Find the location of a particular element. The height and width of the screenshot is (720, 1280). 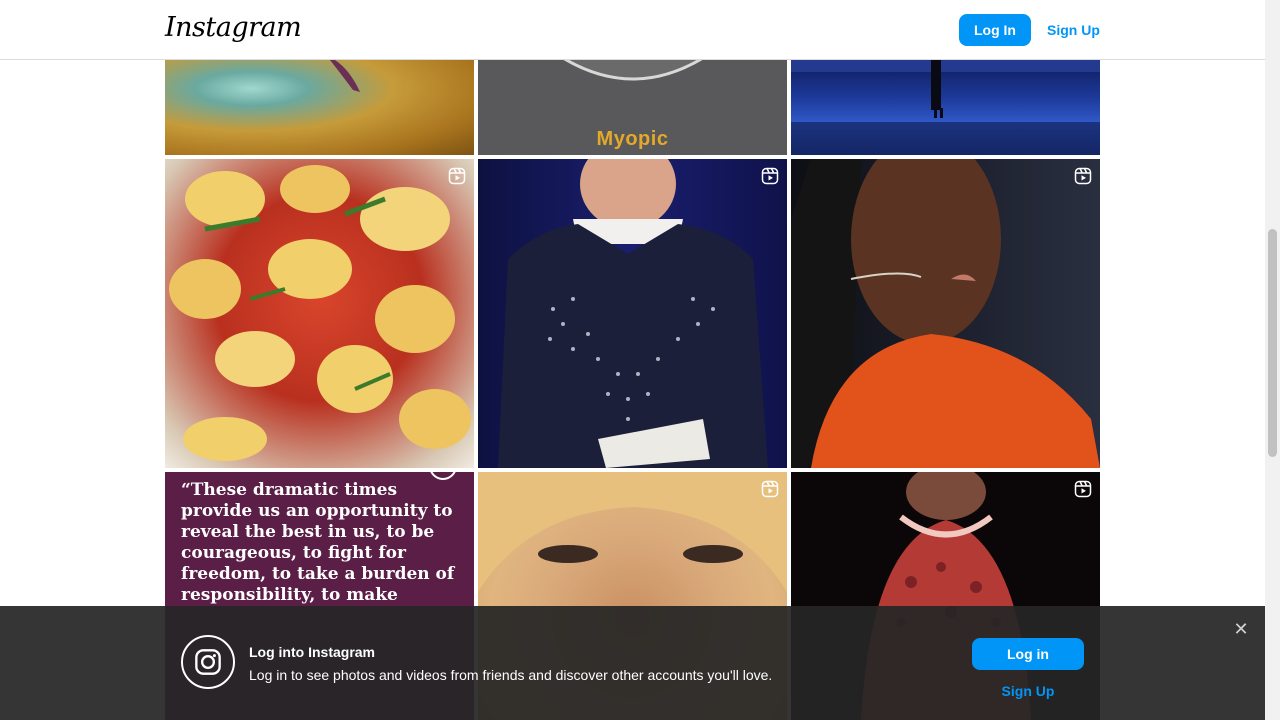

post-tile-pasta is located at coordinates (319, 313).